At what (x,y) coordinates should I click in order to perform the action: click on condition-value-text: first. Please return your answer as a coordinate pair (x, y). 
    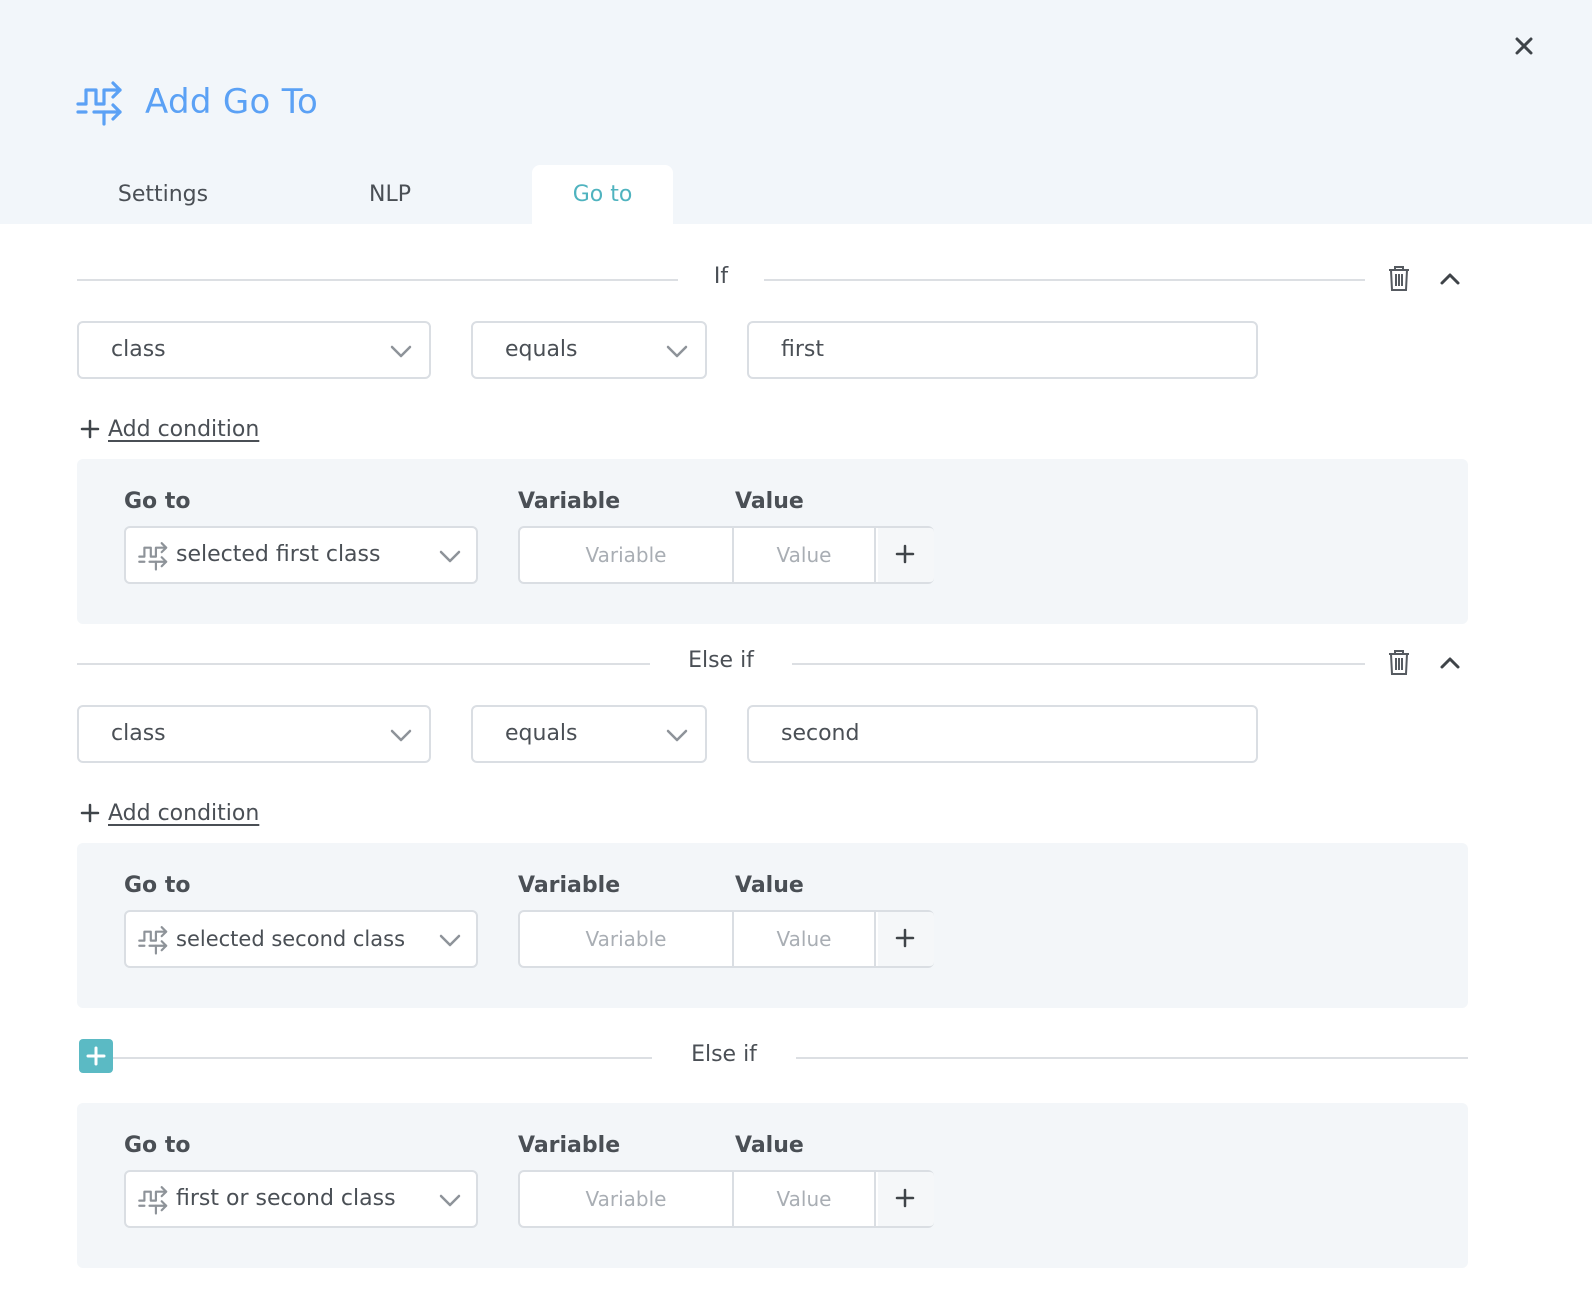
    Looking at the image, I should click on (802, 349).